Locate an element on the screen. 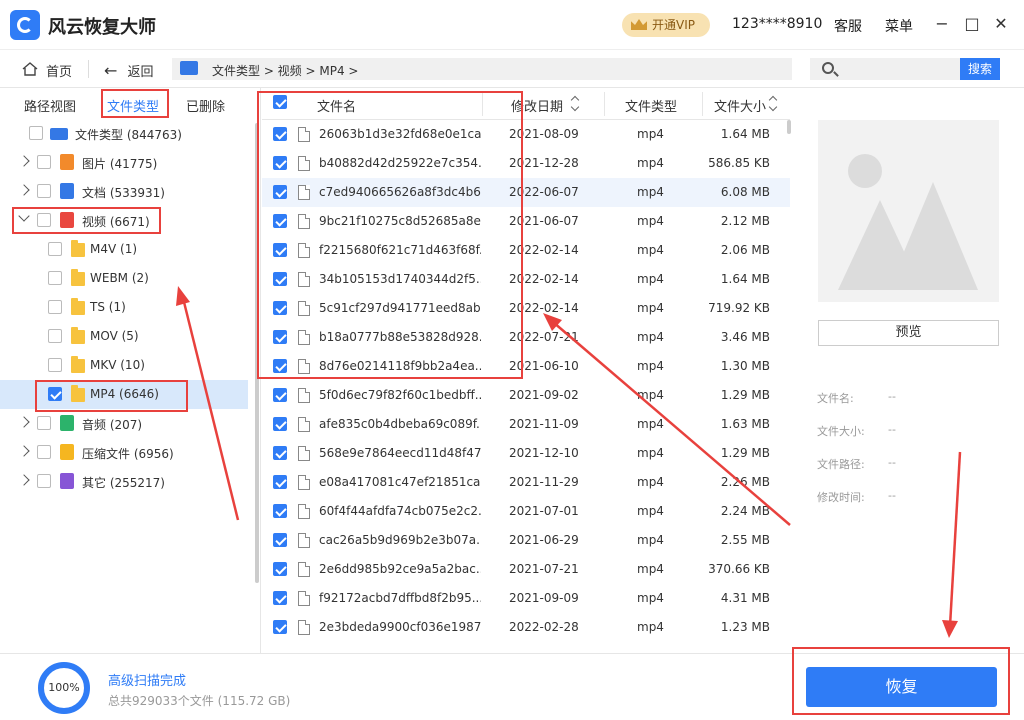  file-date: 2022-06-07 is located at coordinates (544, 192).